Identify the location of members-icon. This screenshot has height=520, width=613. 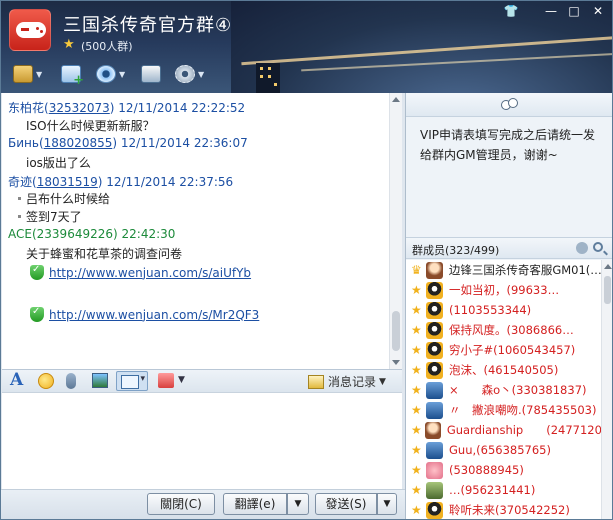
(509, 105).